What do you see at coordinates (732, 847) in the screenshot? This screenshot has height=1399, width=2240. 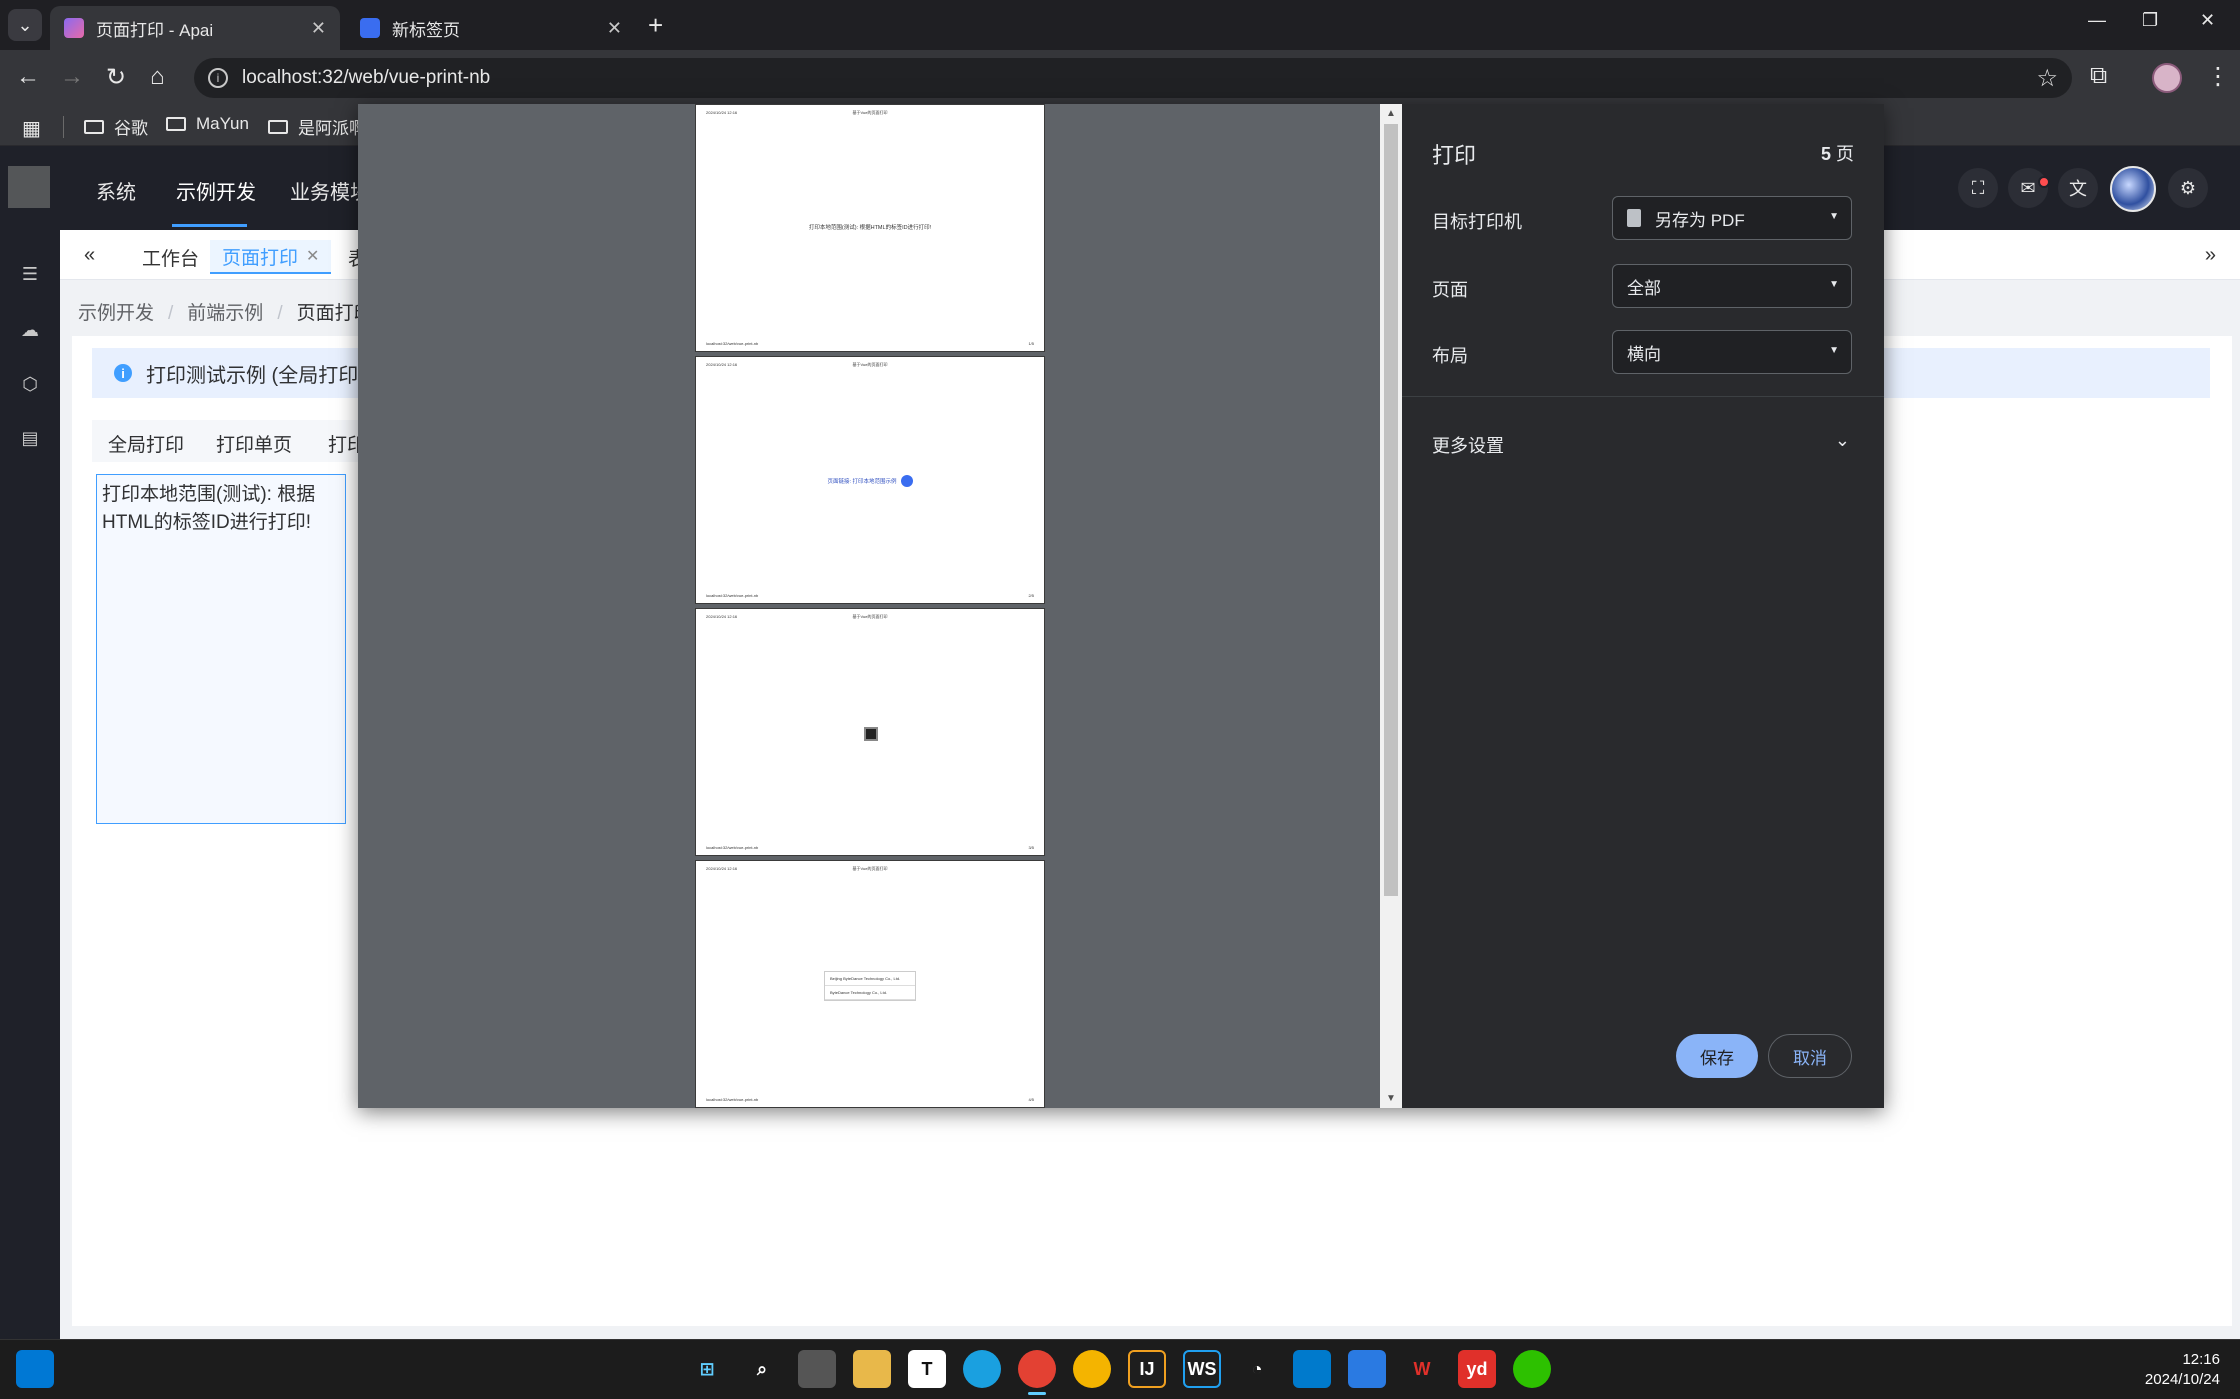 I see `sheet-footer-url: localhost:32/web/vue-print-nb` at bounding box center [732, 847].